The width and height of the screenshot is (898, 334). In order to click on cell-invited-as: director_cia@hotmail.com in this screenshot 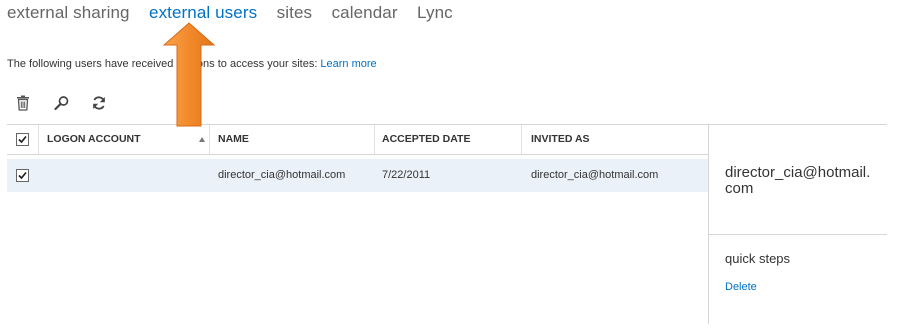, I will do `click(595, 175)`.